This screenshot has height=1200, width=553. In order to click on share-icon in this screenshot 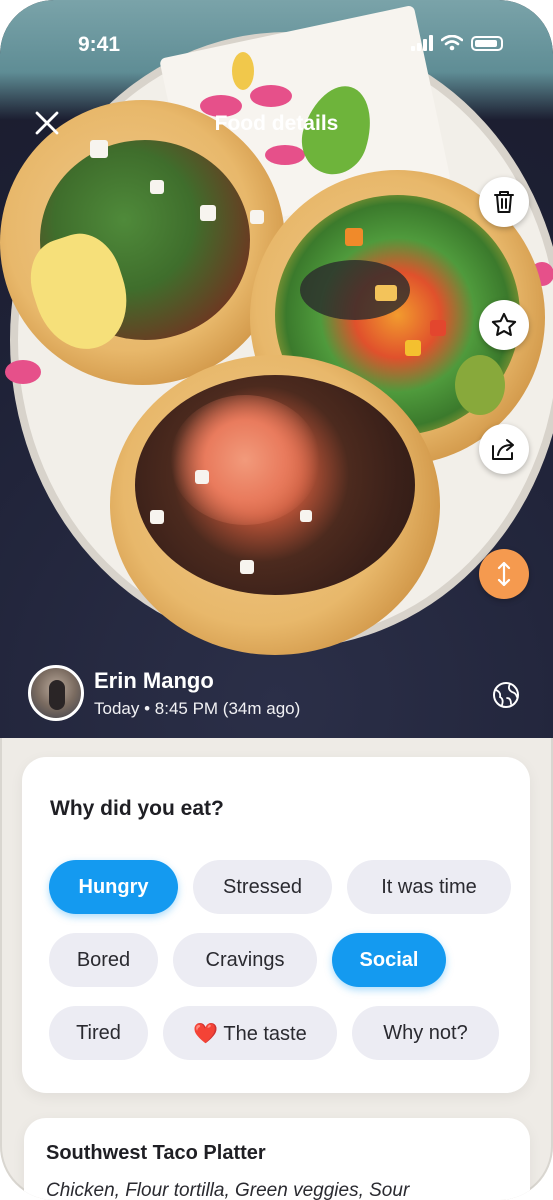, I will do `click(503, 449)`.